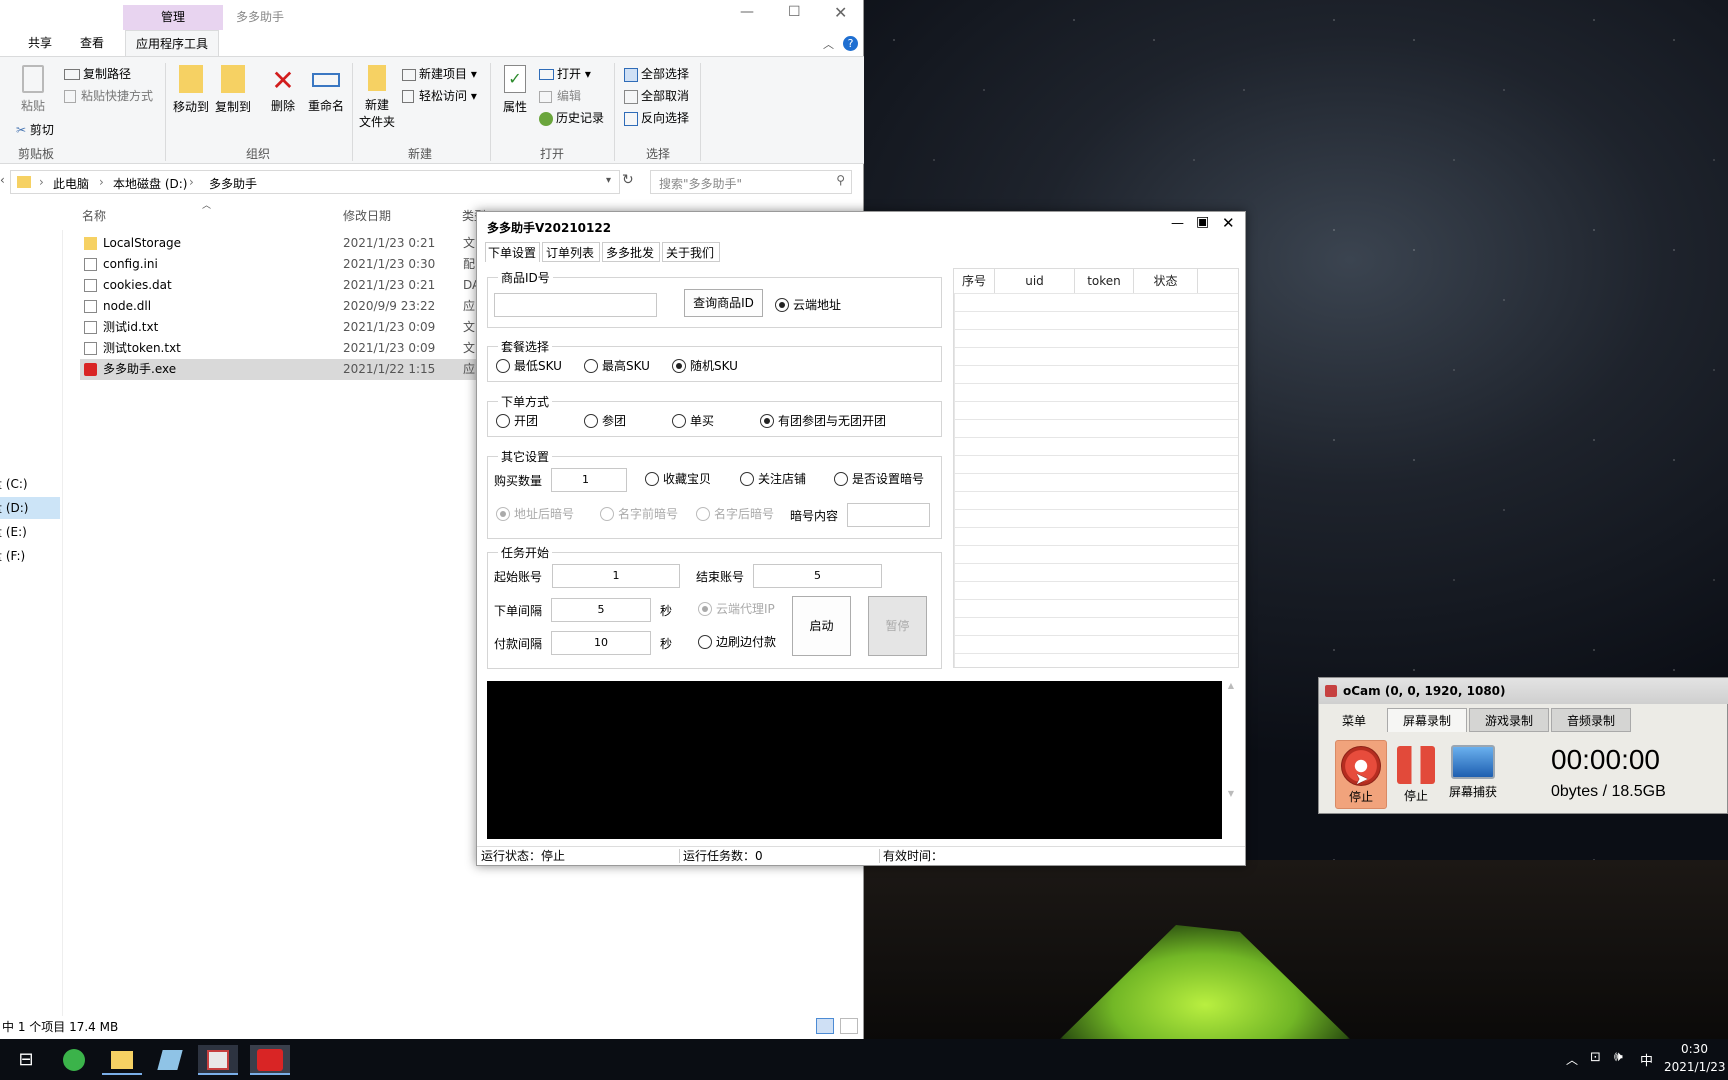 This screenshot has height=1080, width=1728. Describe the element at coordinates (1354, 720) in the screenshot. I see `ocam-tab-menu: 菜单` at that location.